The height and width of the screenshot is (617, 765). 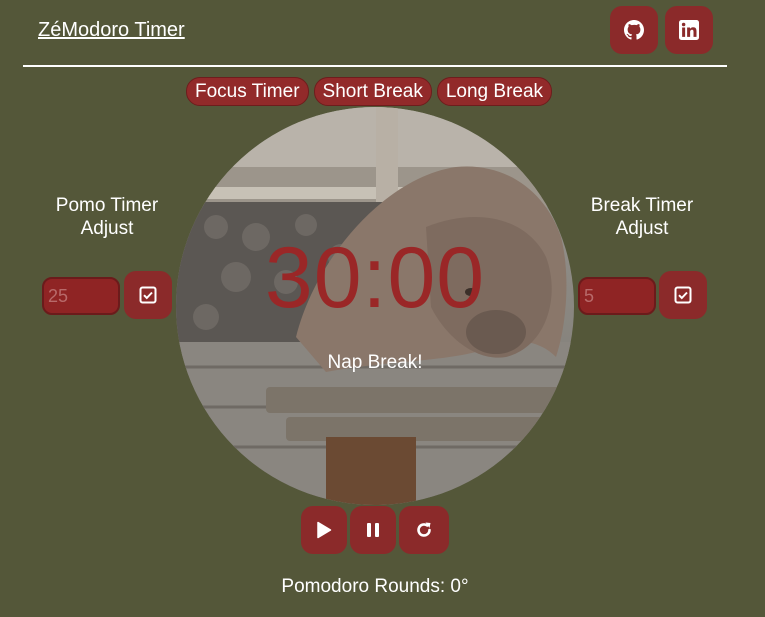 I want to click on pomo-confirm-button, so click(x=148, y=295).